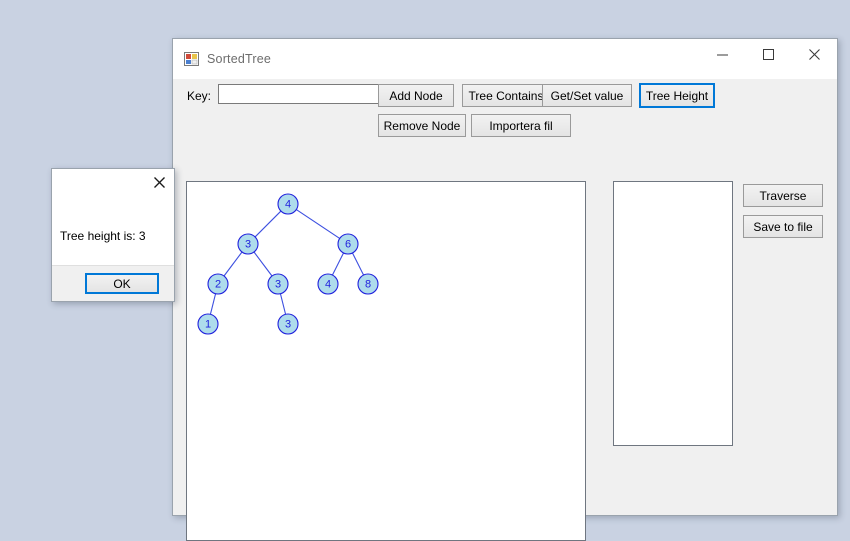 Image resolution: width=850 pixels, height=541 pixels. Describe the element at coordinates (307, 94) in the screenshot. I see `key-input` at that location.